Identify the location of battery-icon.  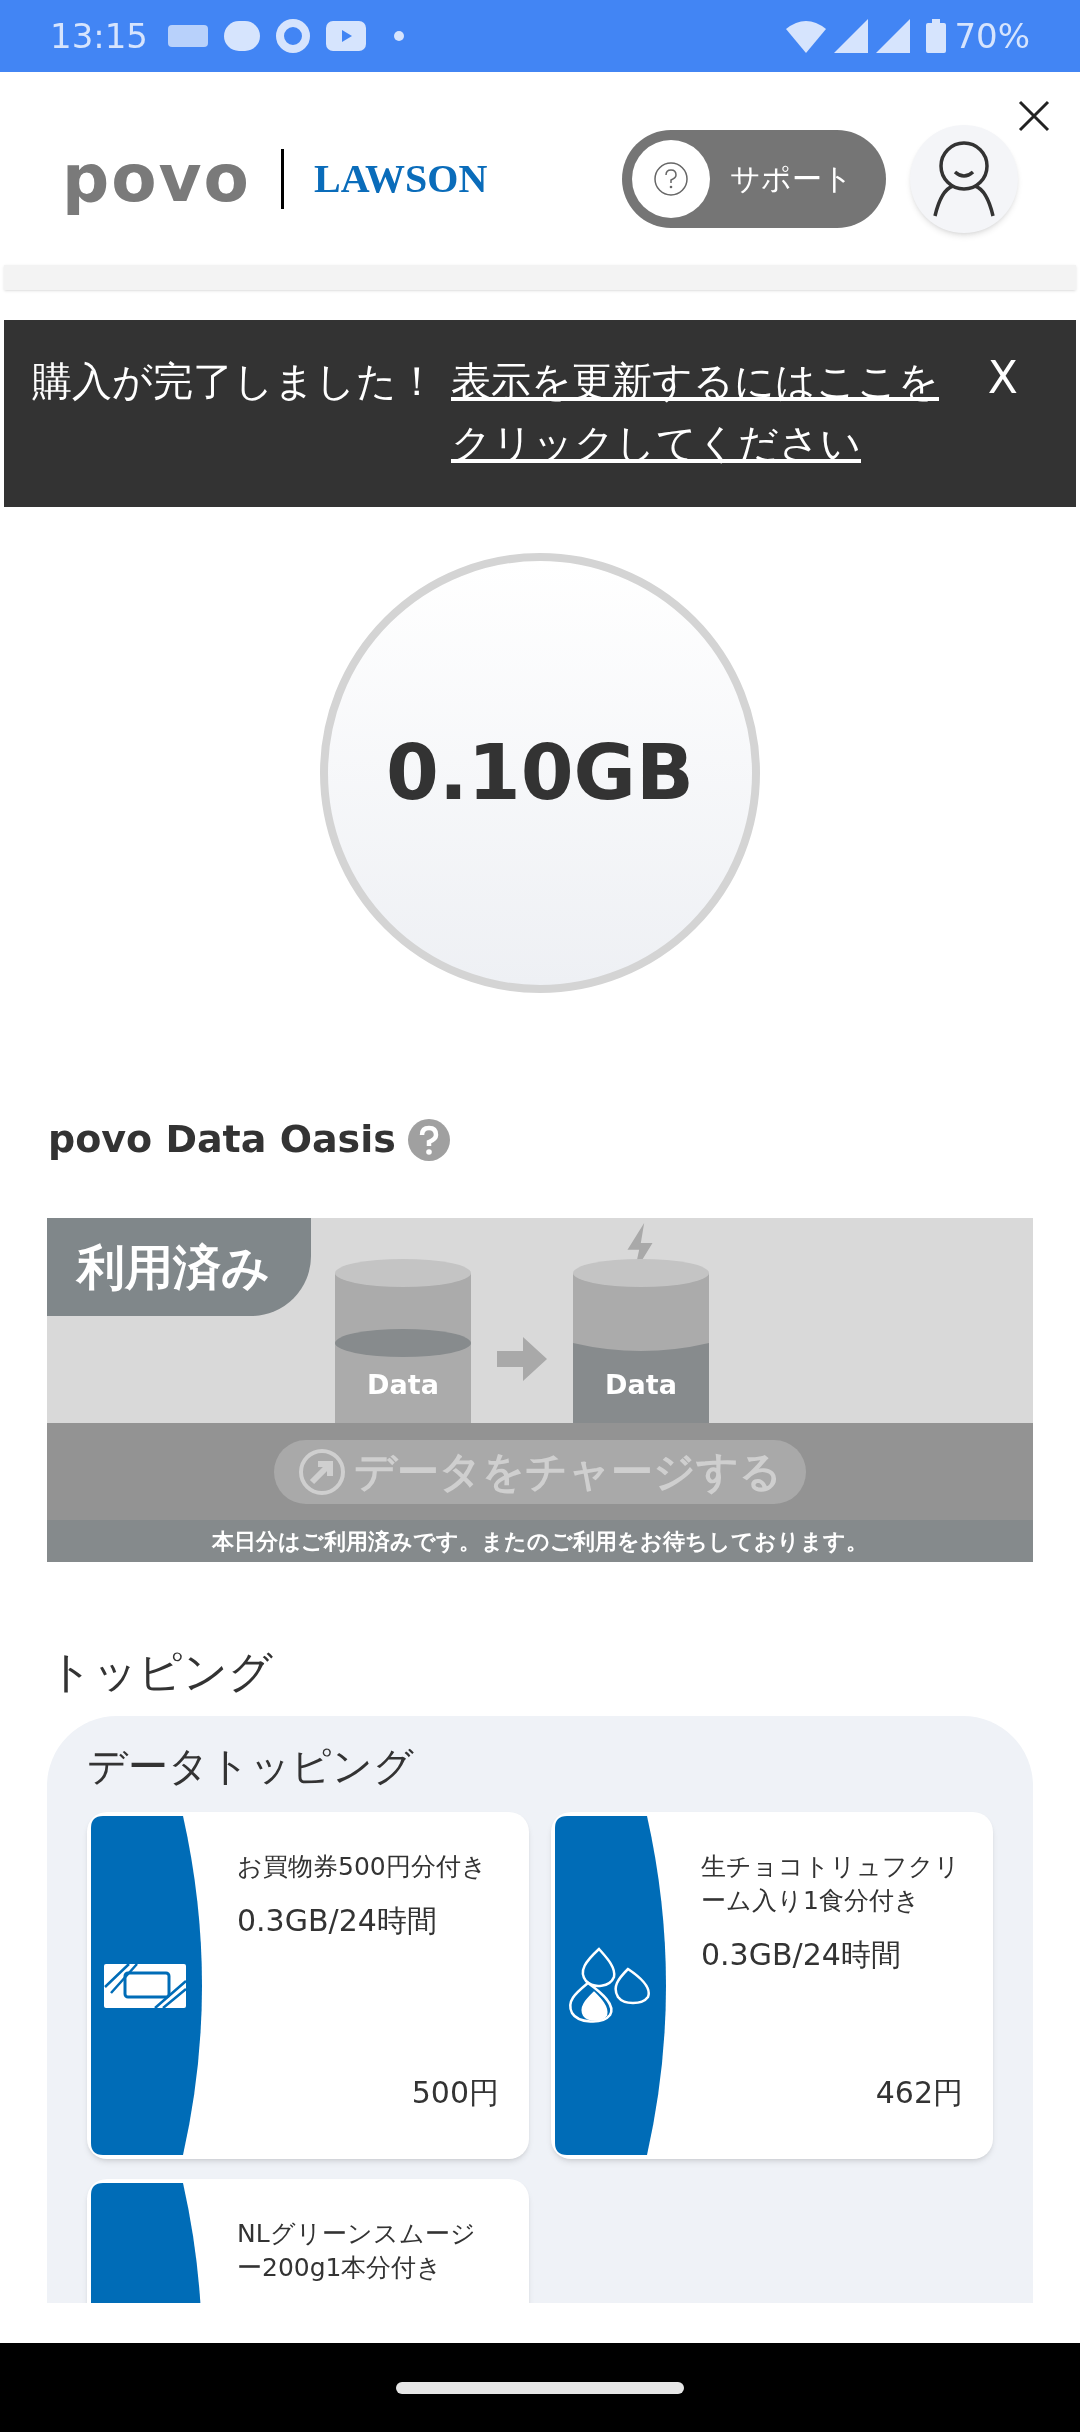
(936, 36).